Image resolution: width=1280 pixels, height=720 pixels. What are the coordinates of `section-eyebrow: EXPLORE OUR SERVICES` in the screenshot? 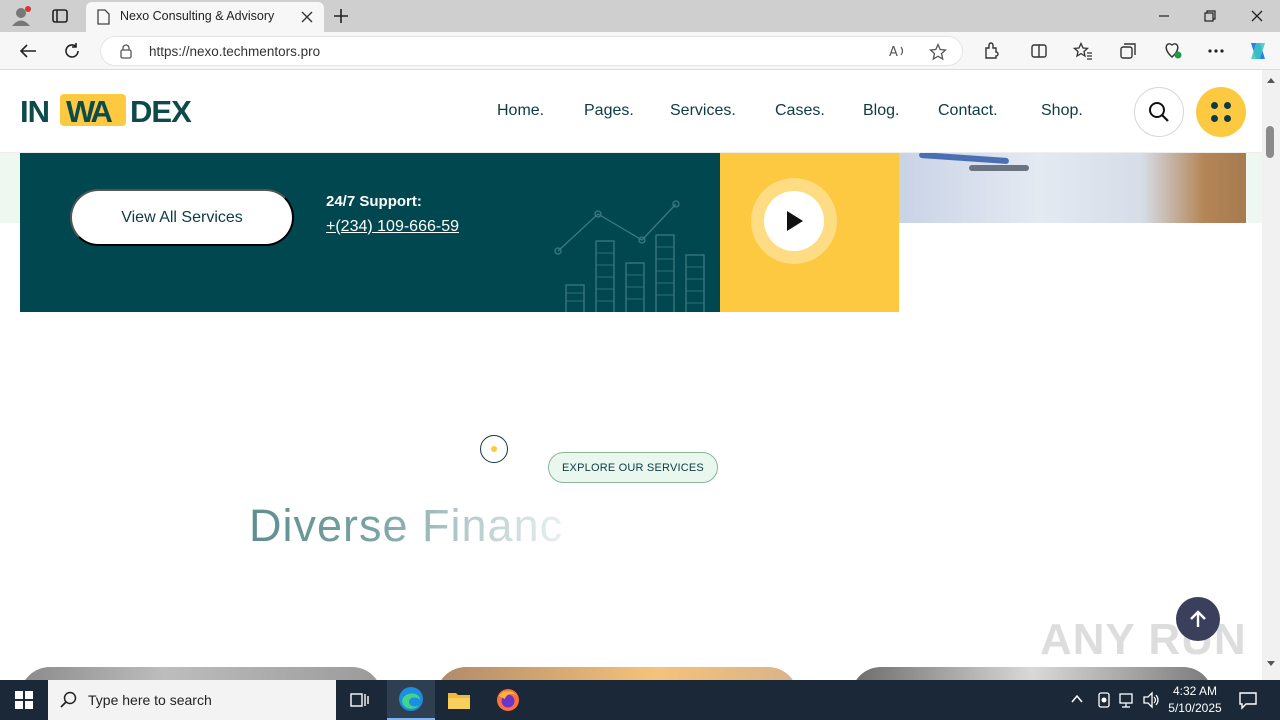 It's located at (633, 467).